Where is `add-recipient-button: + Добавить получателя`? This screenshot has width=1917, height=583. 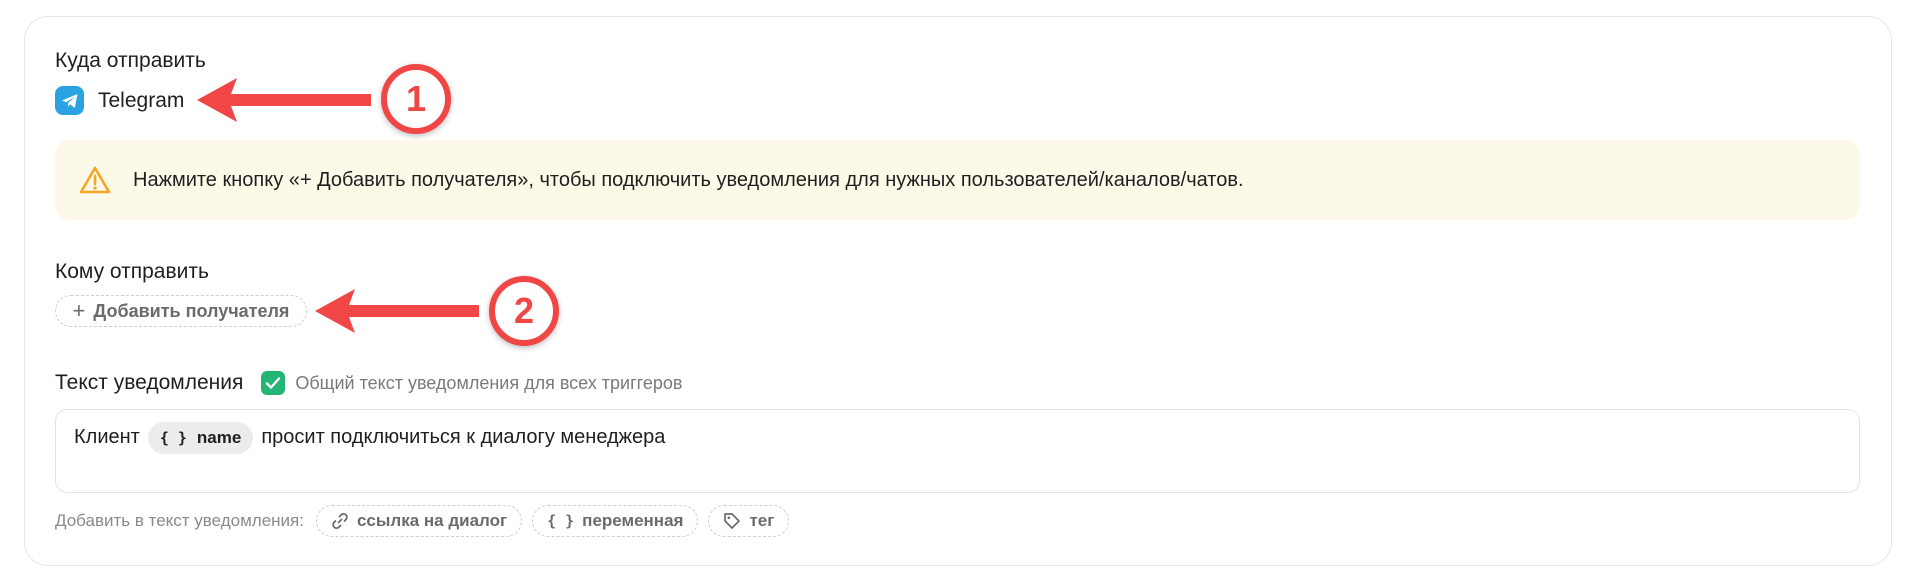 add-recipient-button: + Добавить получателя is located at coordinates (181, 311).